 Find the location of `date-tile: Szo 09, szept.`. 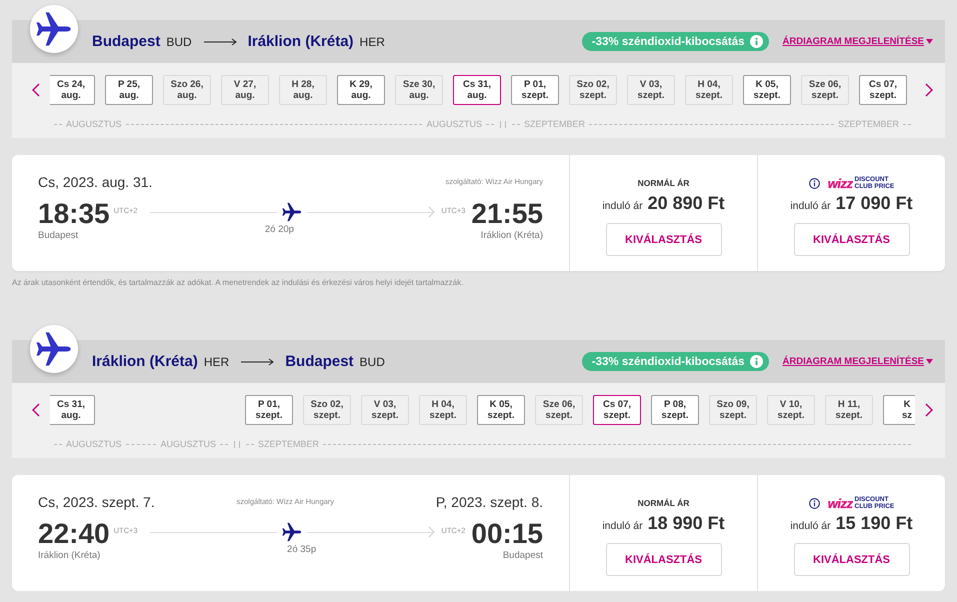

date-tile: Szo 09, szept. is located at coordinates (733, 410).